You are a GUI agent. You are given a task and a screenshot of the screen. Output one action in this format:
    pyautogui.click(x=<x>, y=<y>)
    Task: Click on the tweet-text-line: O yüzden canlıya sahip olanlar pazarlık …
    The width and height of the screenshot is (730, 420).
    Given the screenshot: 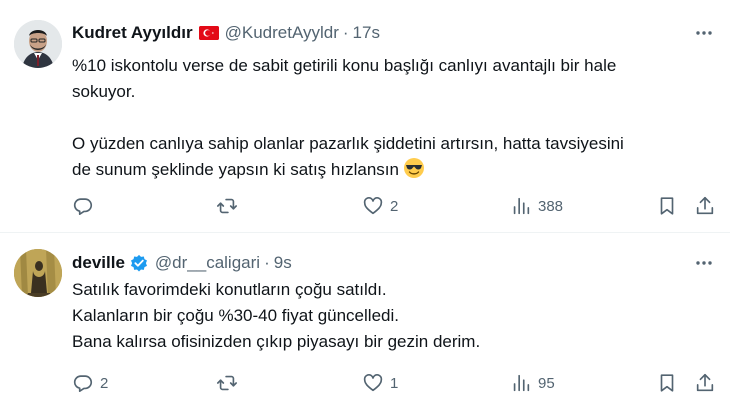 What is the action you would take?
    pyautogui.click(x=348, y=143)
    